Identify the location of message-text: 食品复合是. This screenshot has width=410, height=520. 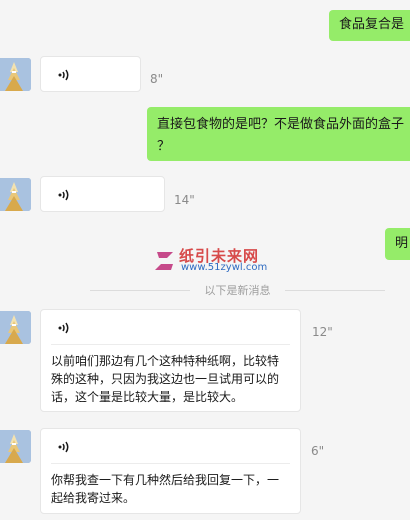
(372, 24).